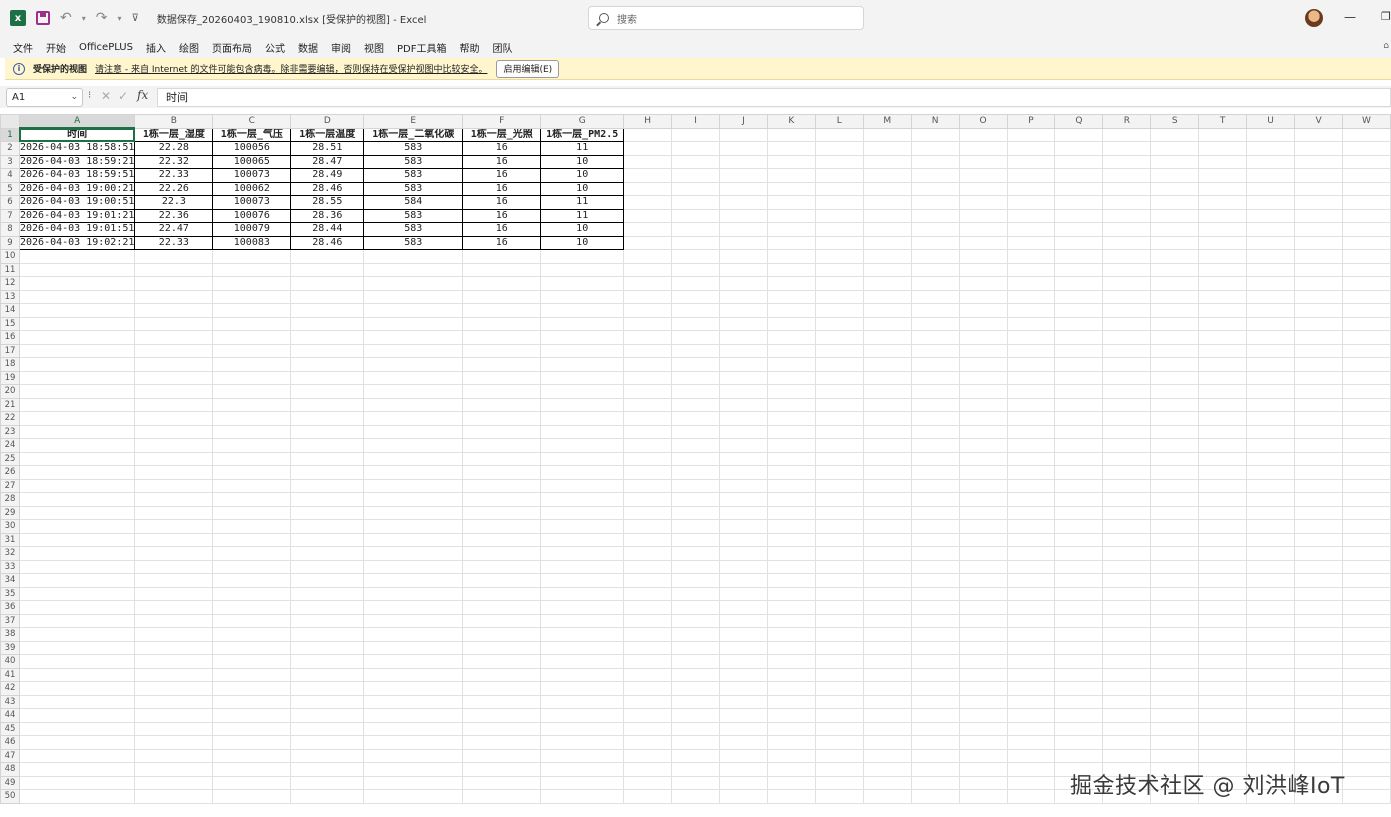  What do you see at coordinates (1350, 17) in the screenshot?
I see `minimize-icon: —` at bounding box center [1350, 17].